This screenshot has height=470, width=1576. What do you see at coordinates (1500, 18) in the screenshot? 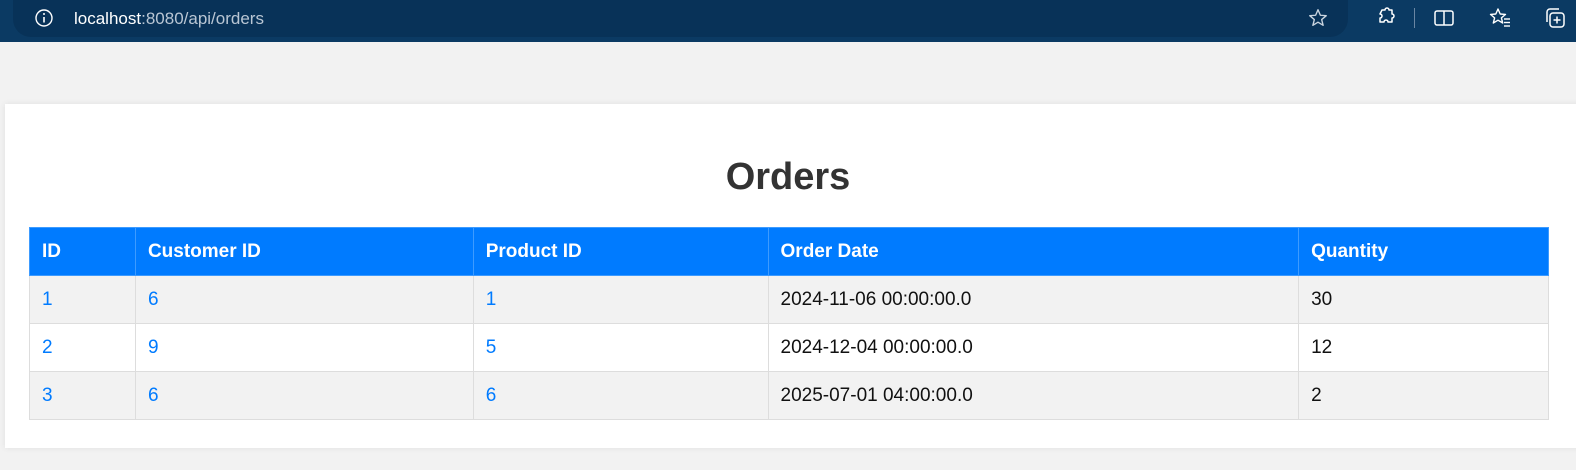
I see `favorites-icon` at bounding box center [1500, 18].